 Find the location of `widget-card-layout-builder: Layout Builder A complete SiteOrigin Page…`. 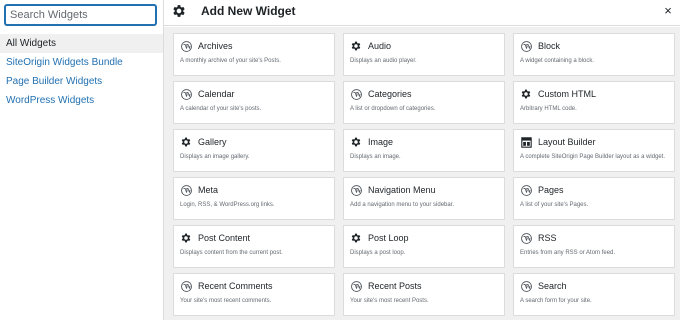

widget-card-layout-builder: Layout Builder A complete SiteOrigin Page… is located at coordinates (594, 150).